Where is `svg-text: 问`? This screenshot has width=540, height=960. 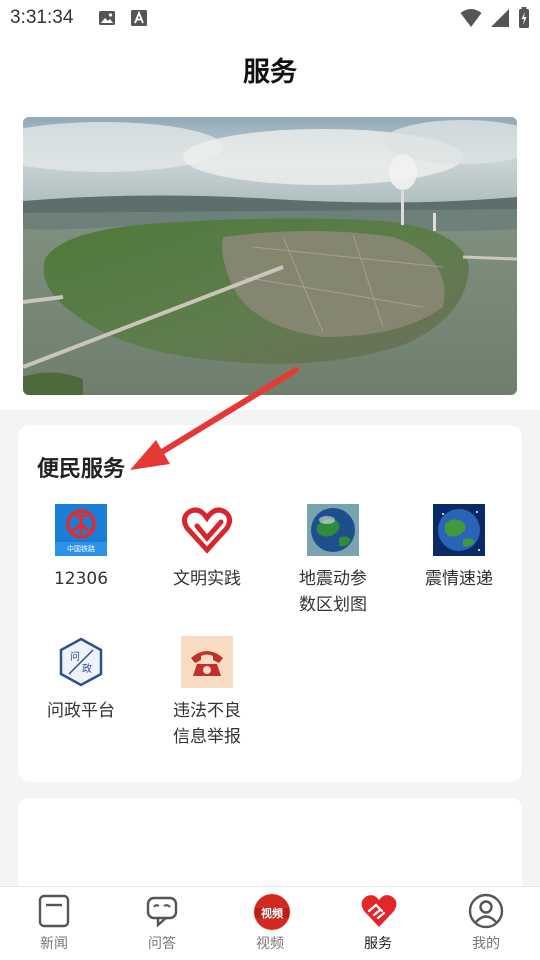 svg-text: 问 is located at coordinates (75, 656).